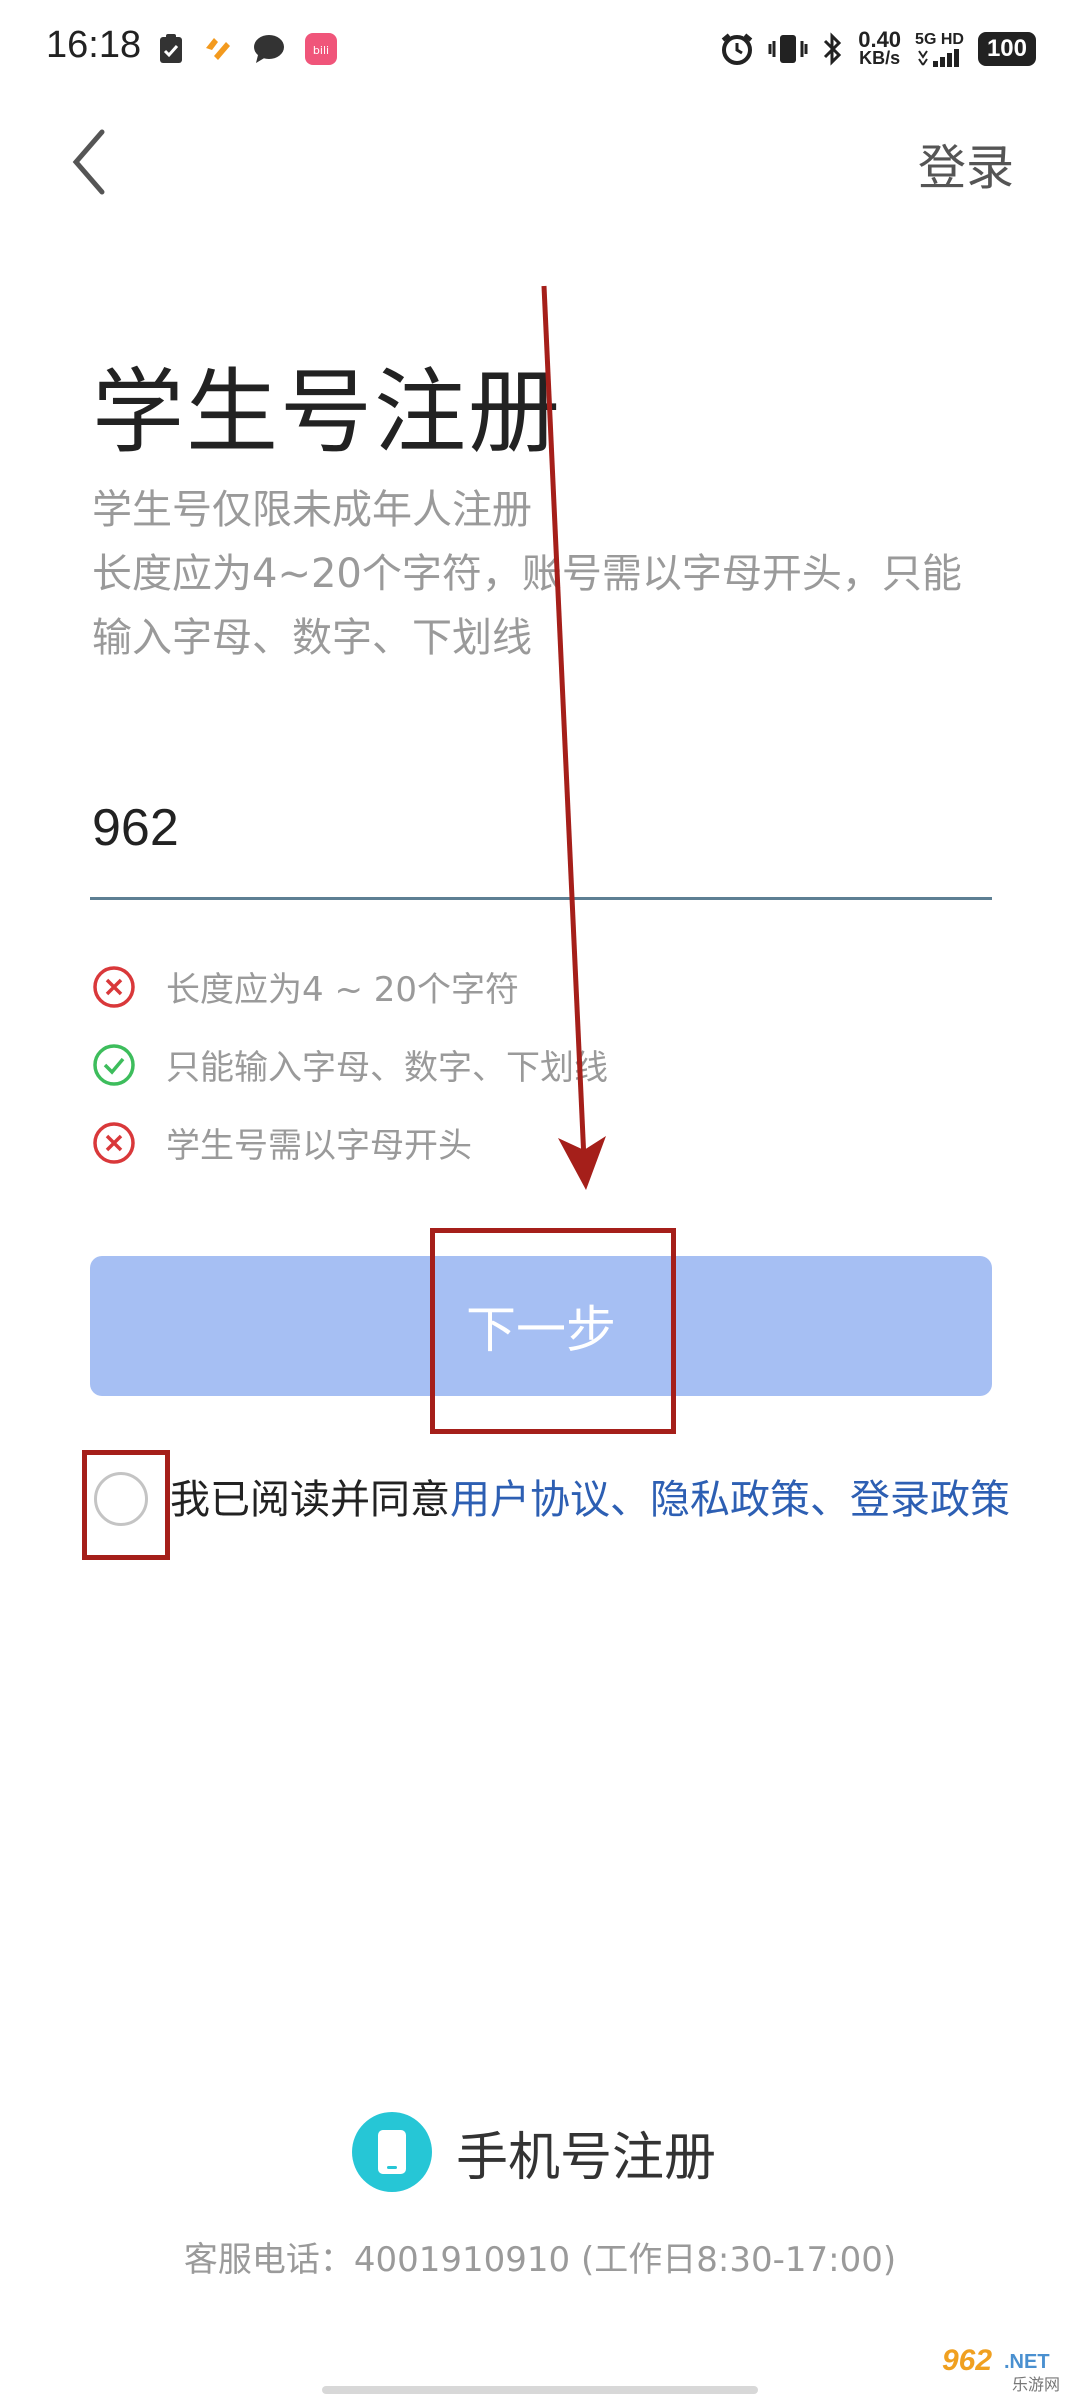 The image size is (1080, 2402). Describe the element at coordinates (573, 737) in the screenshot. I see `annotation-arrow` at that location.